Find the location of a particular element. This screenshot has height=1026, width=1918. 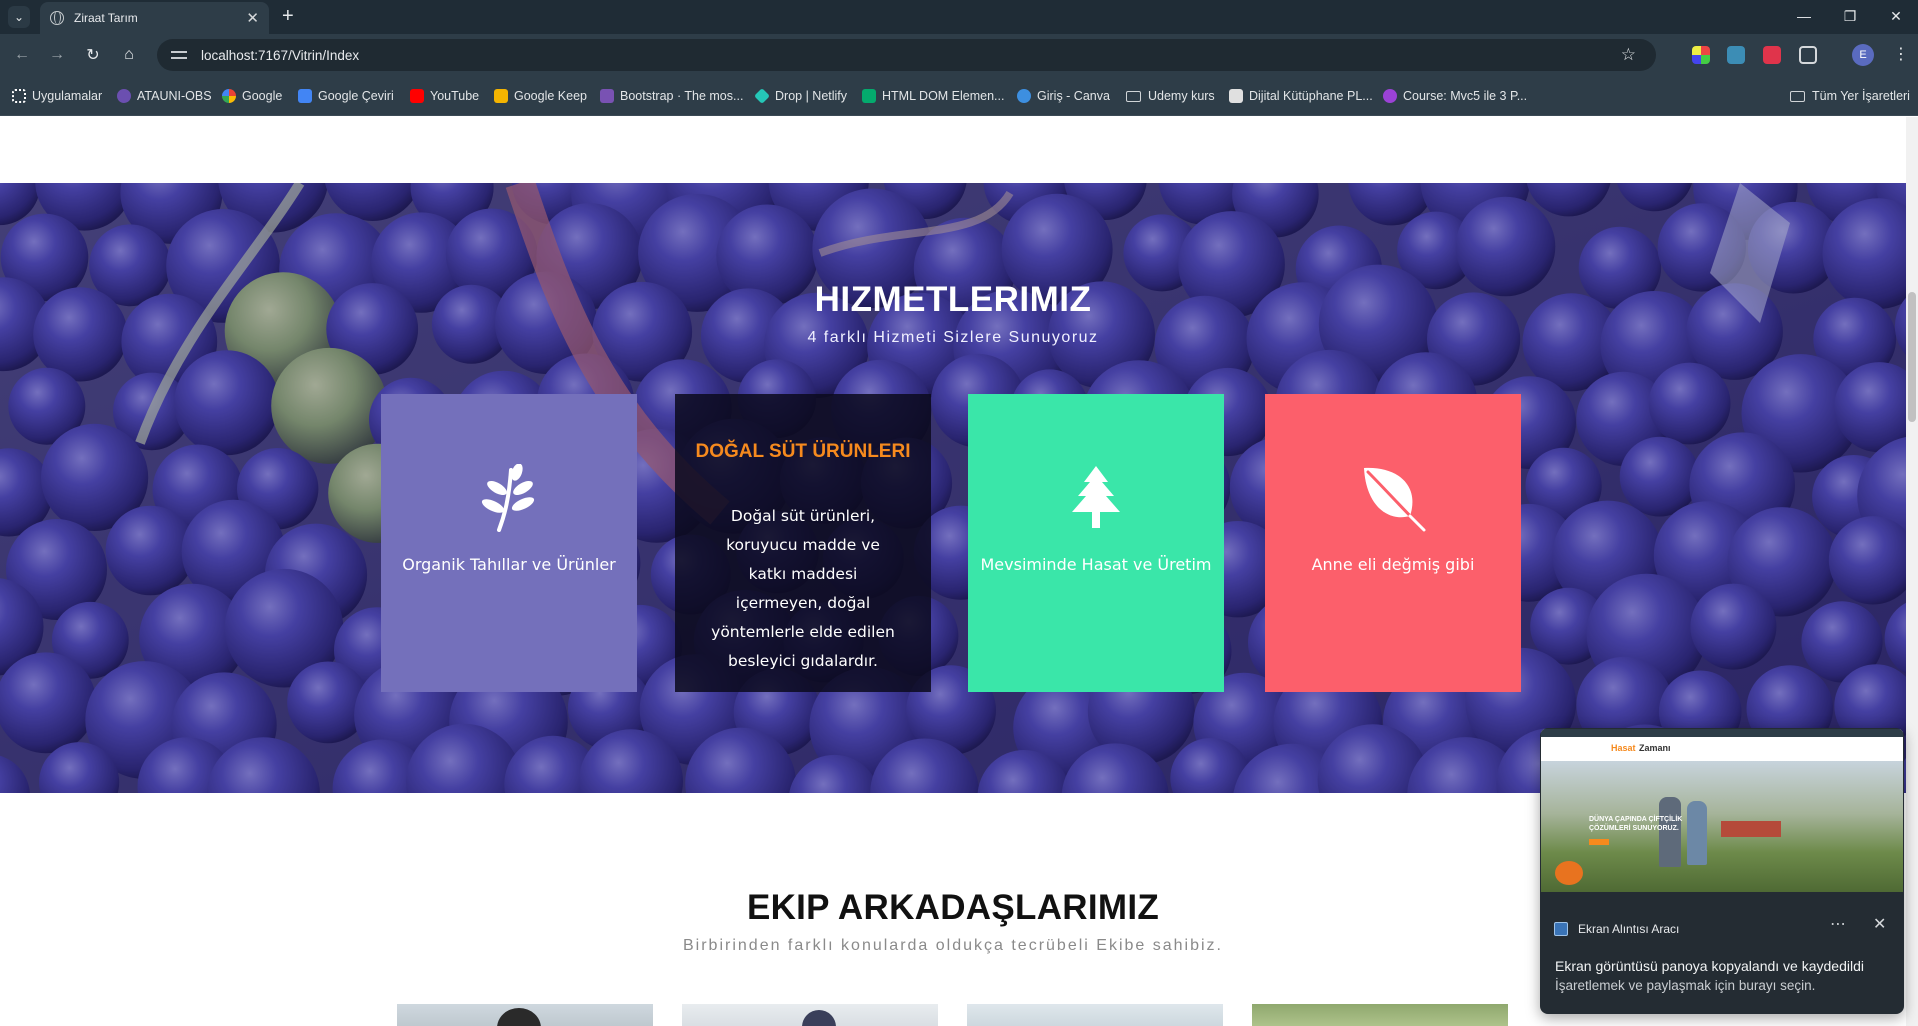

more-options-icon: ⋯ is located at coordinates (1838, 924).